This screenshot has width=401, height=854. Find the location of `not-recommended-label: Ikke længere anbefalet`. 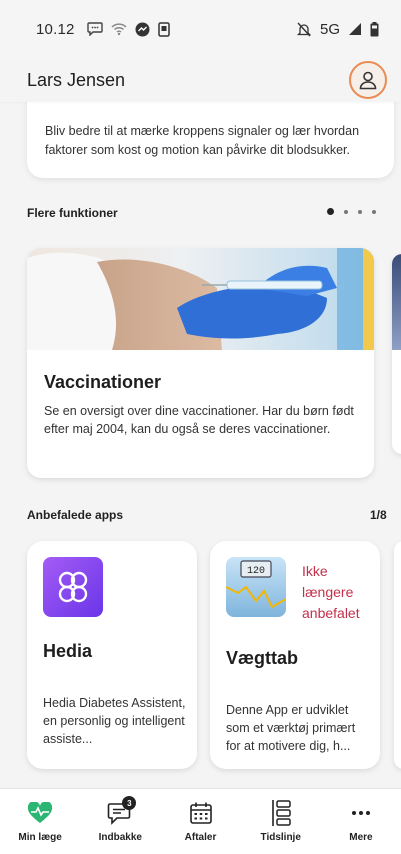

not-recommended-label: Ikke længere anbefalet is located at coordinates (331, 592).